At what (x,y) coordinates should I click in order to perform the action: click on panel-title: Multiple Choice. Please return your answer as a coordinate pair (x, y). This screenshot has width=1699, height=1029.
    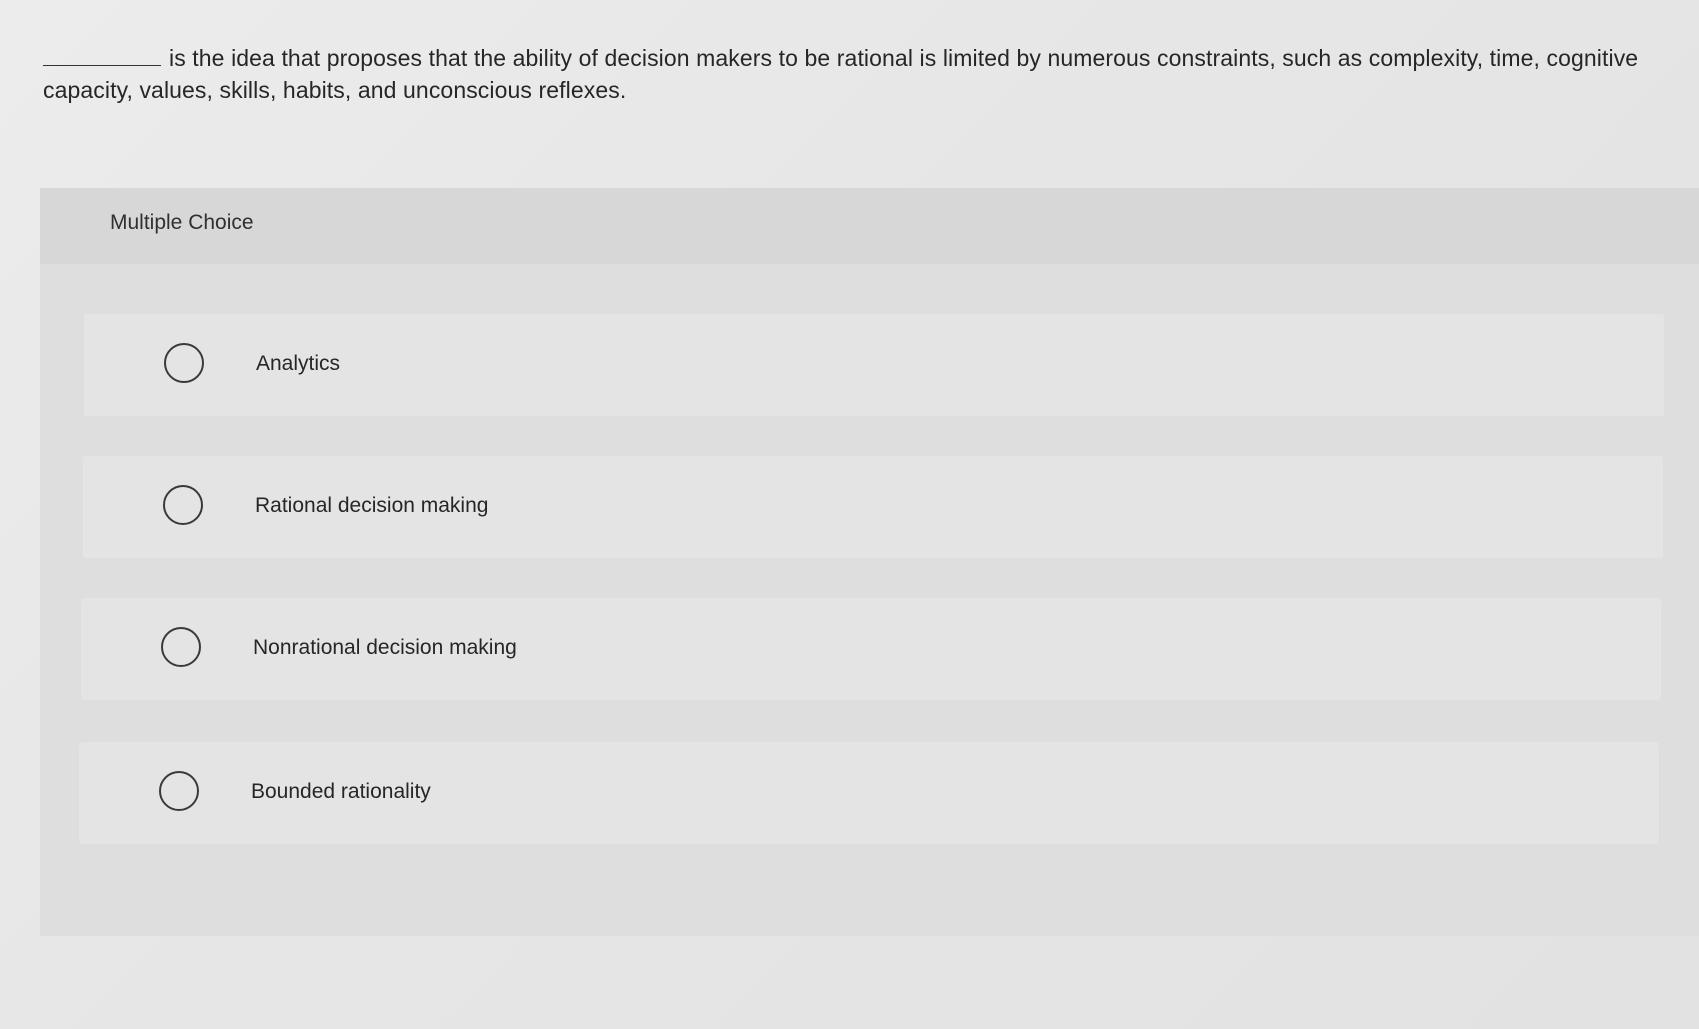
    Looking at the image, I should click on (182, 222).